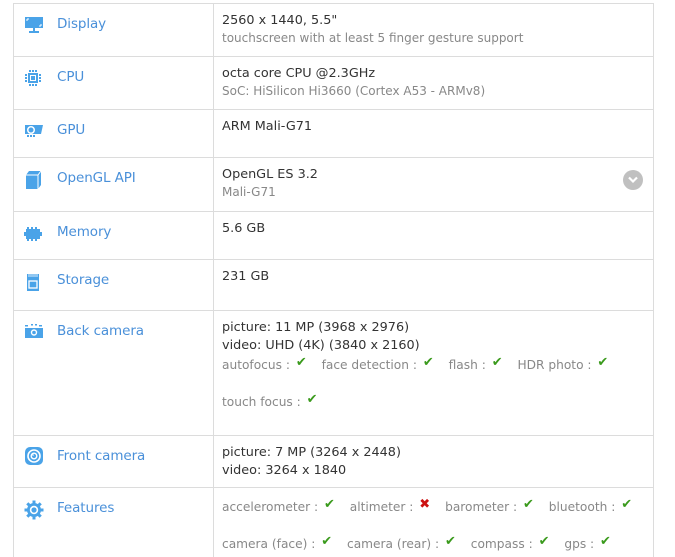  I want to click on feature-face-detection: face detection : ✔, so click(377, 363).